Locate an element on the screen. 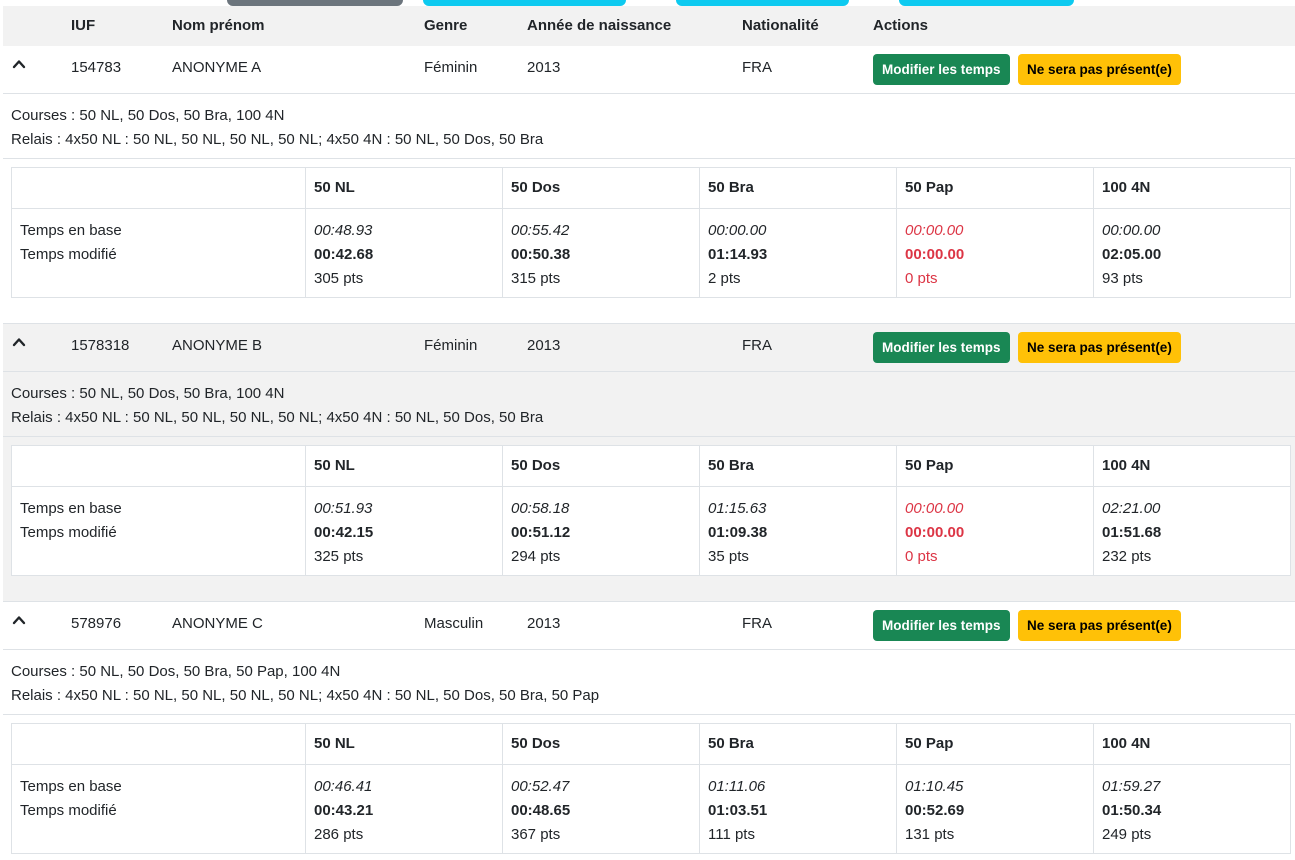 The width and height of the screenshot is (1295, 860). points: 367 pts is located at coordinates (536, 834).